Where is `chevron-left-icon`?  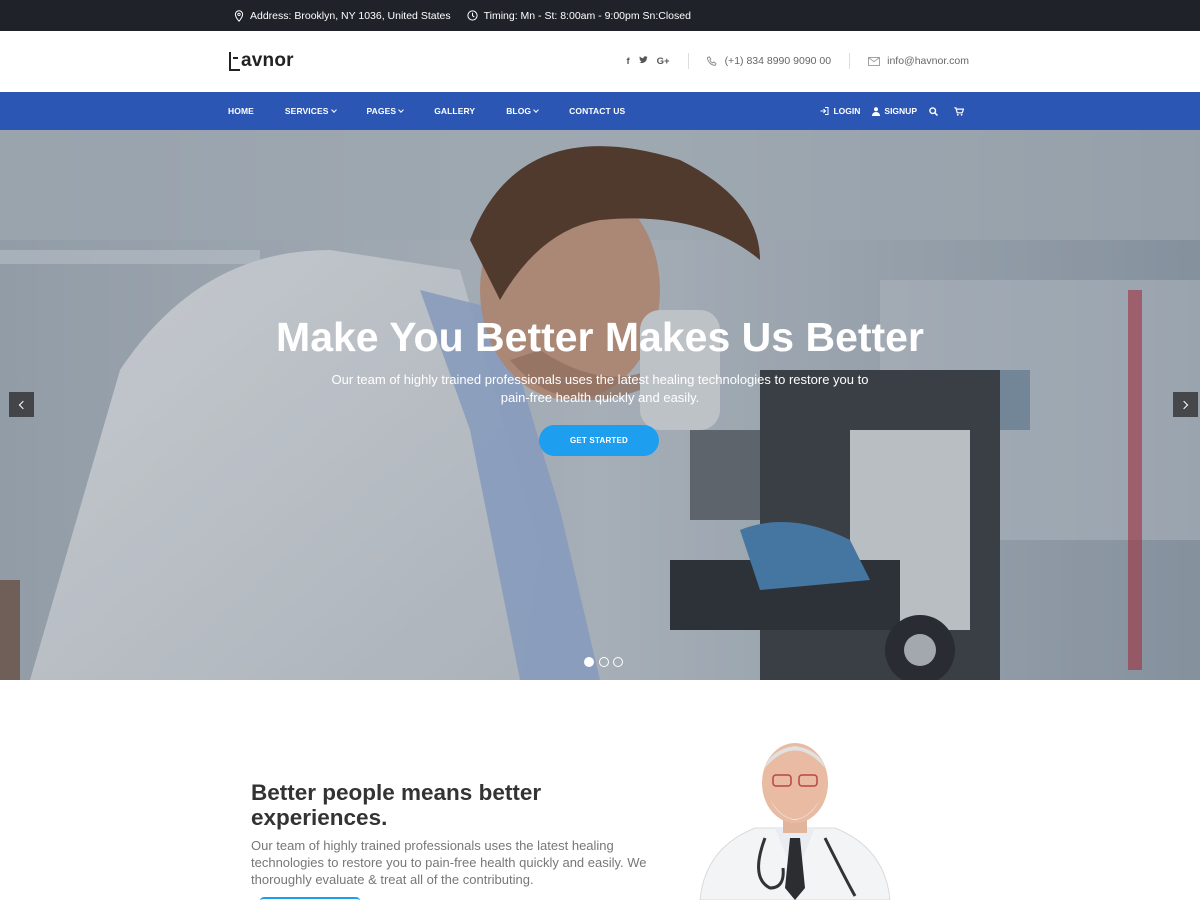
chevron-left-icon is located at coordinates (23, 404).